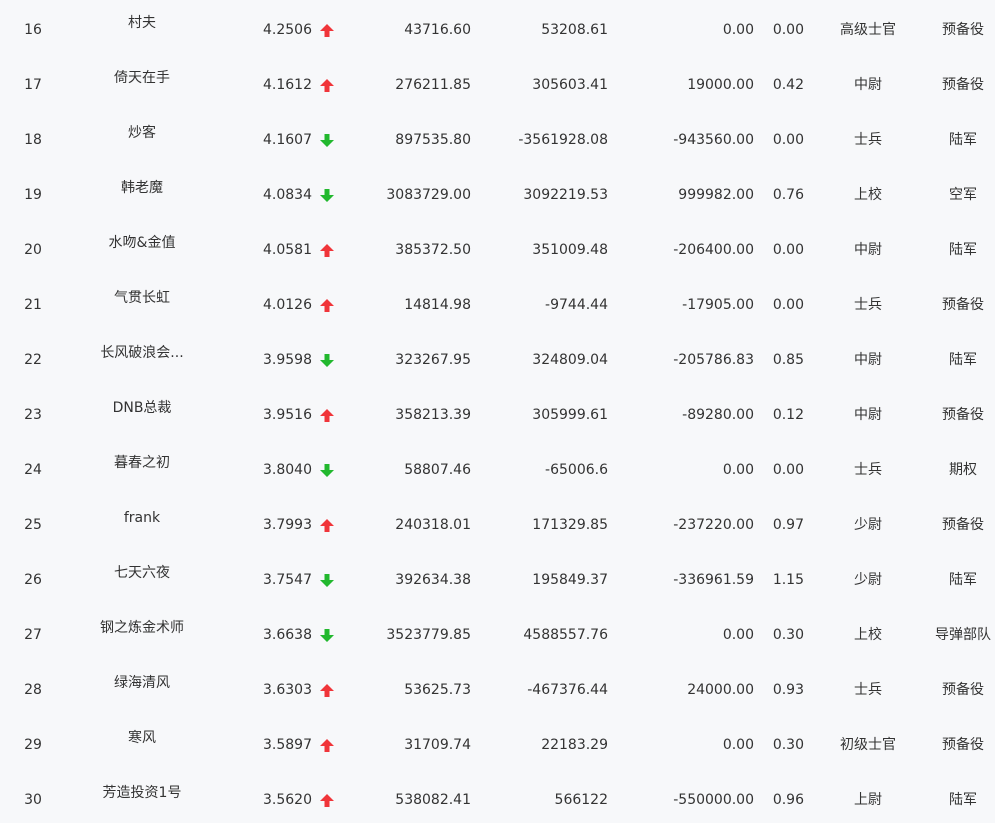 The width and height of the screenshot is (995, 823). Describe the element at coordinates (287, 140) in the screenshot. I see `score-cell: 4.1607` at that location.